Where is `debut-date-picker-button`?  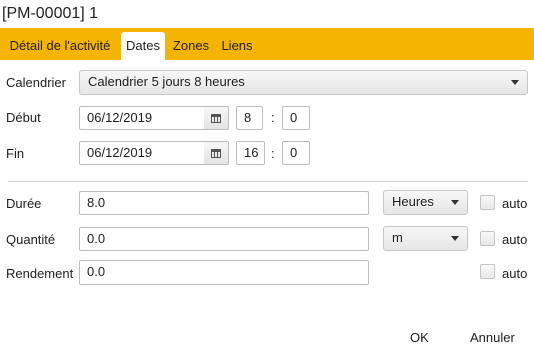
debut-date-picker-button is located at coordinates (216, 118).